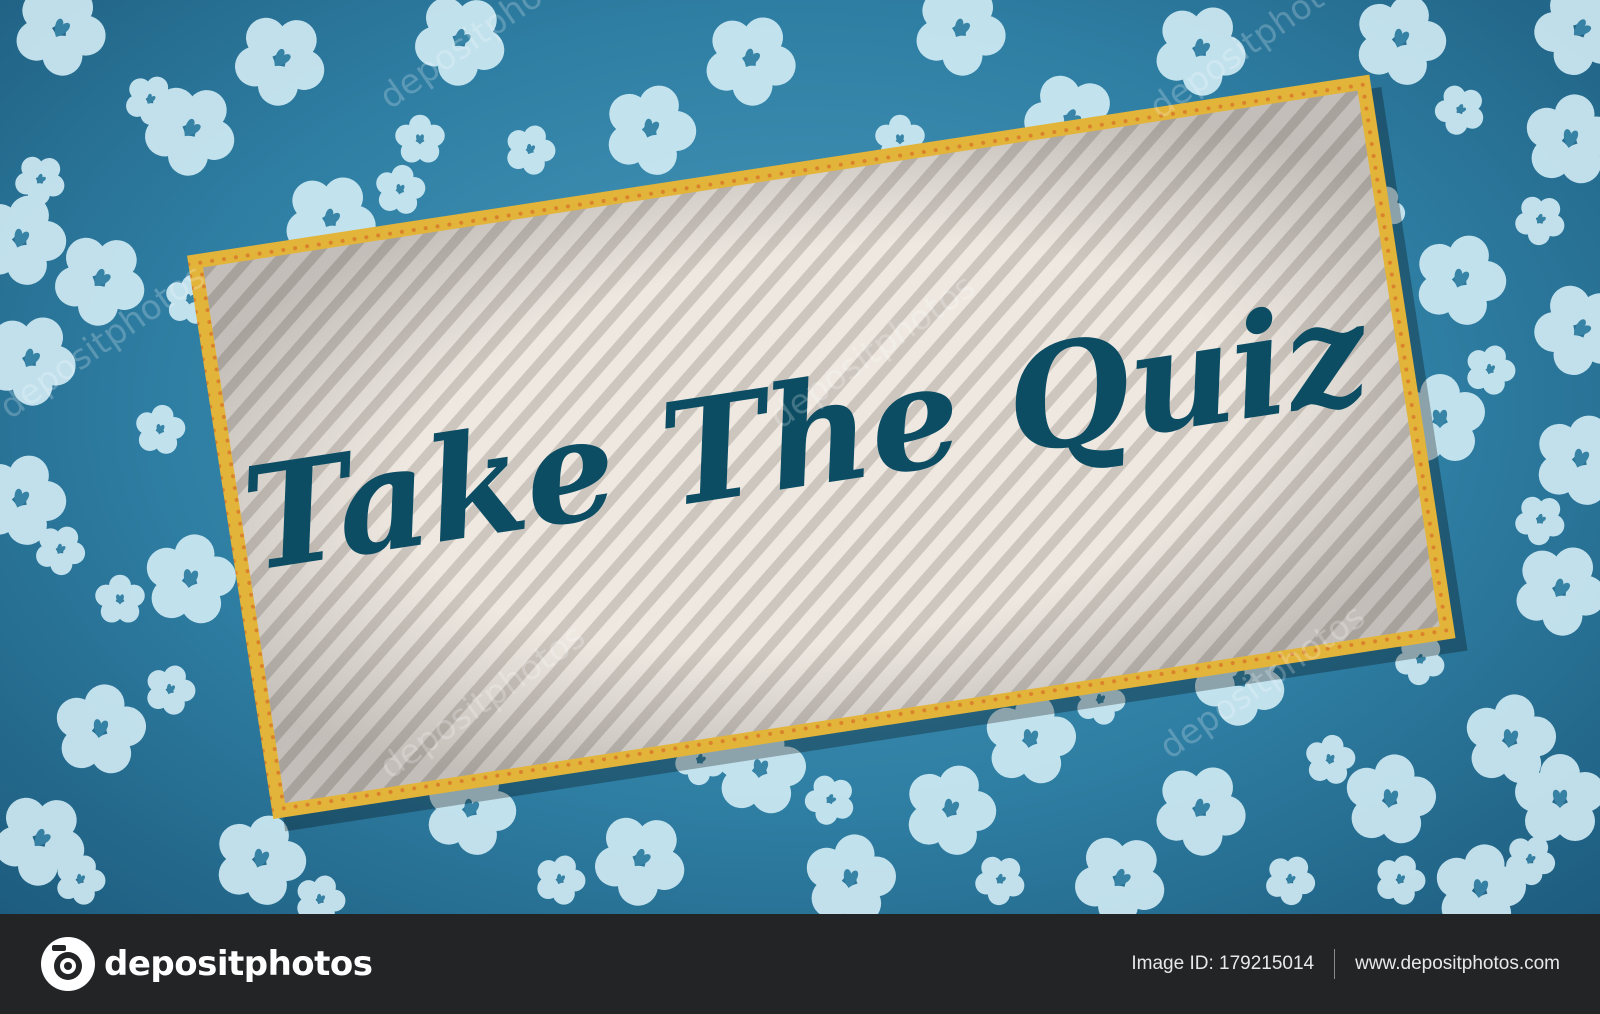  Describe the element at coordinates (238, 964) in the screenshot. I see `brand-name: depositphotos` at that location.